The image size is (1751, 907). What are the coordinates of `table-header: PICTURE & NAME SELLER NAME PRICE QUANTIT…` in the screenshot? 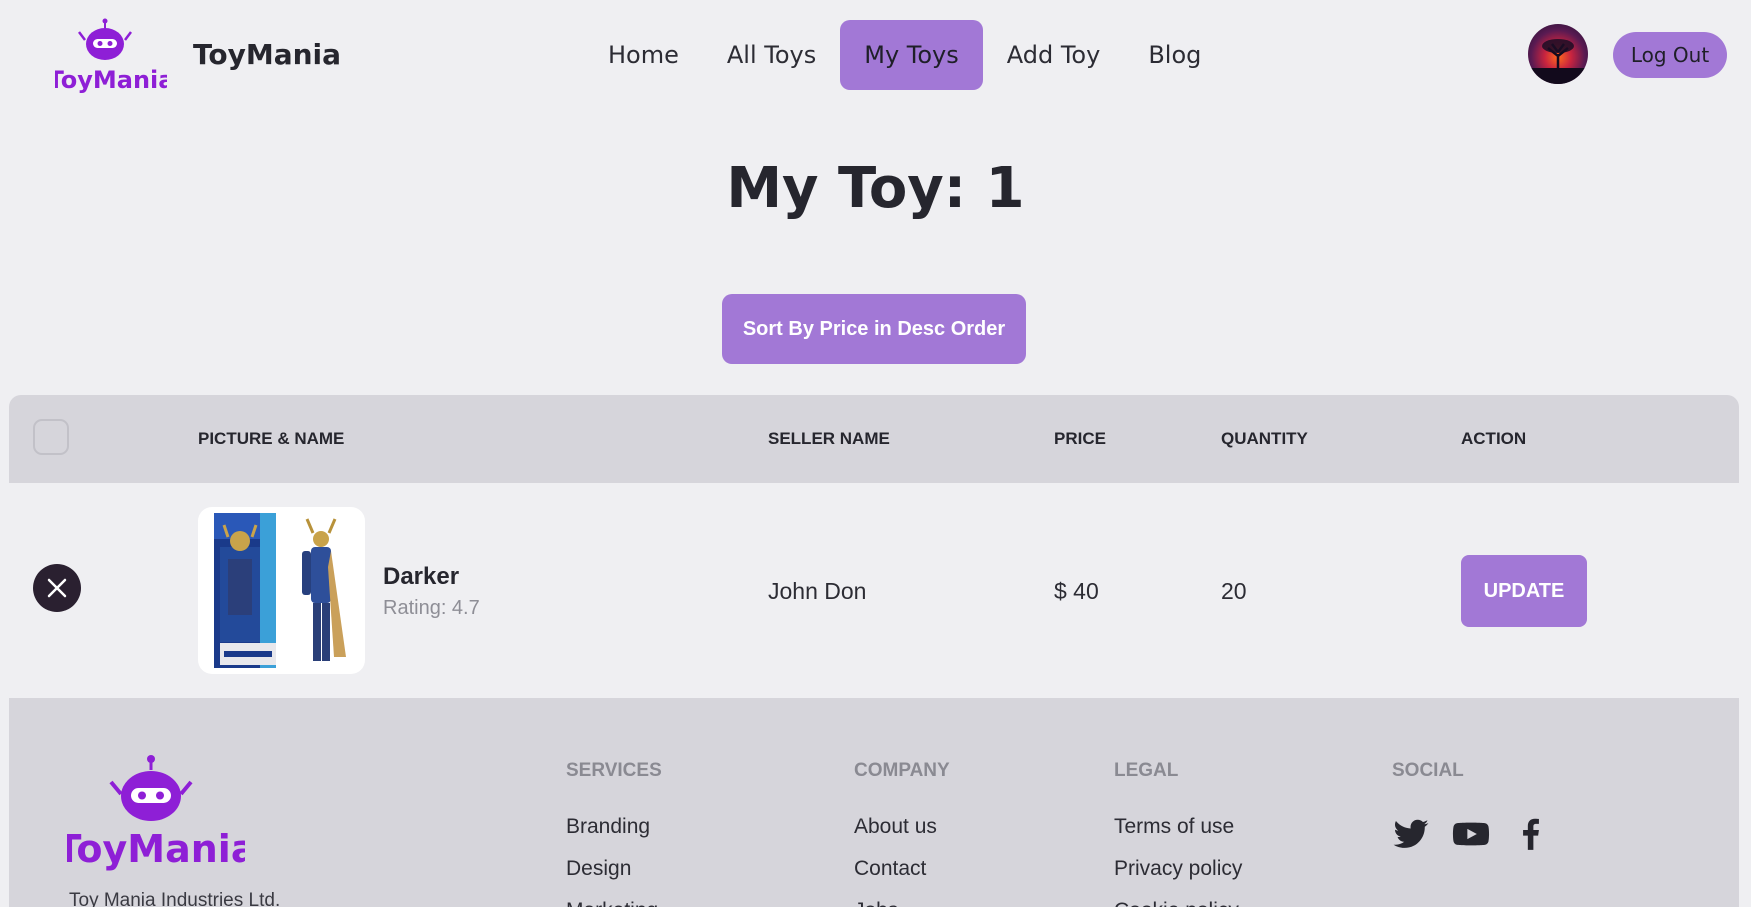 It's located at (874, 439).